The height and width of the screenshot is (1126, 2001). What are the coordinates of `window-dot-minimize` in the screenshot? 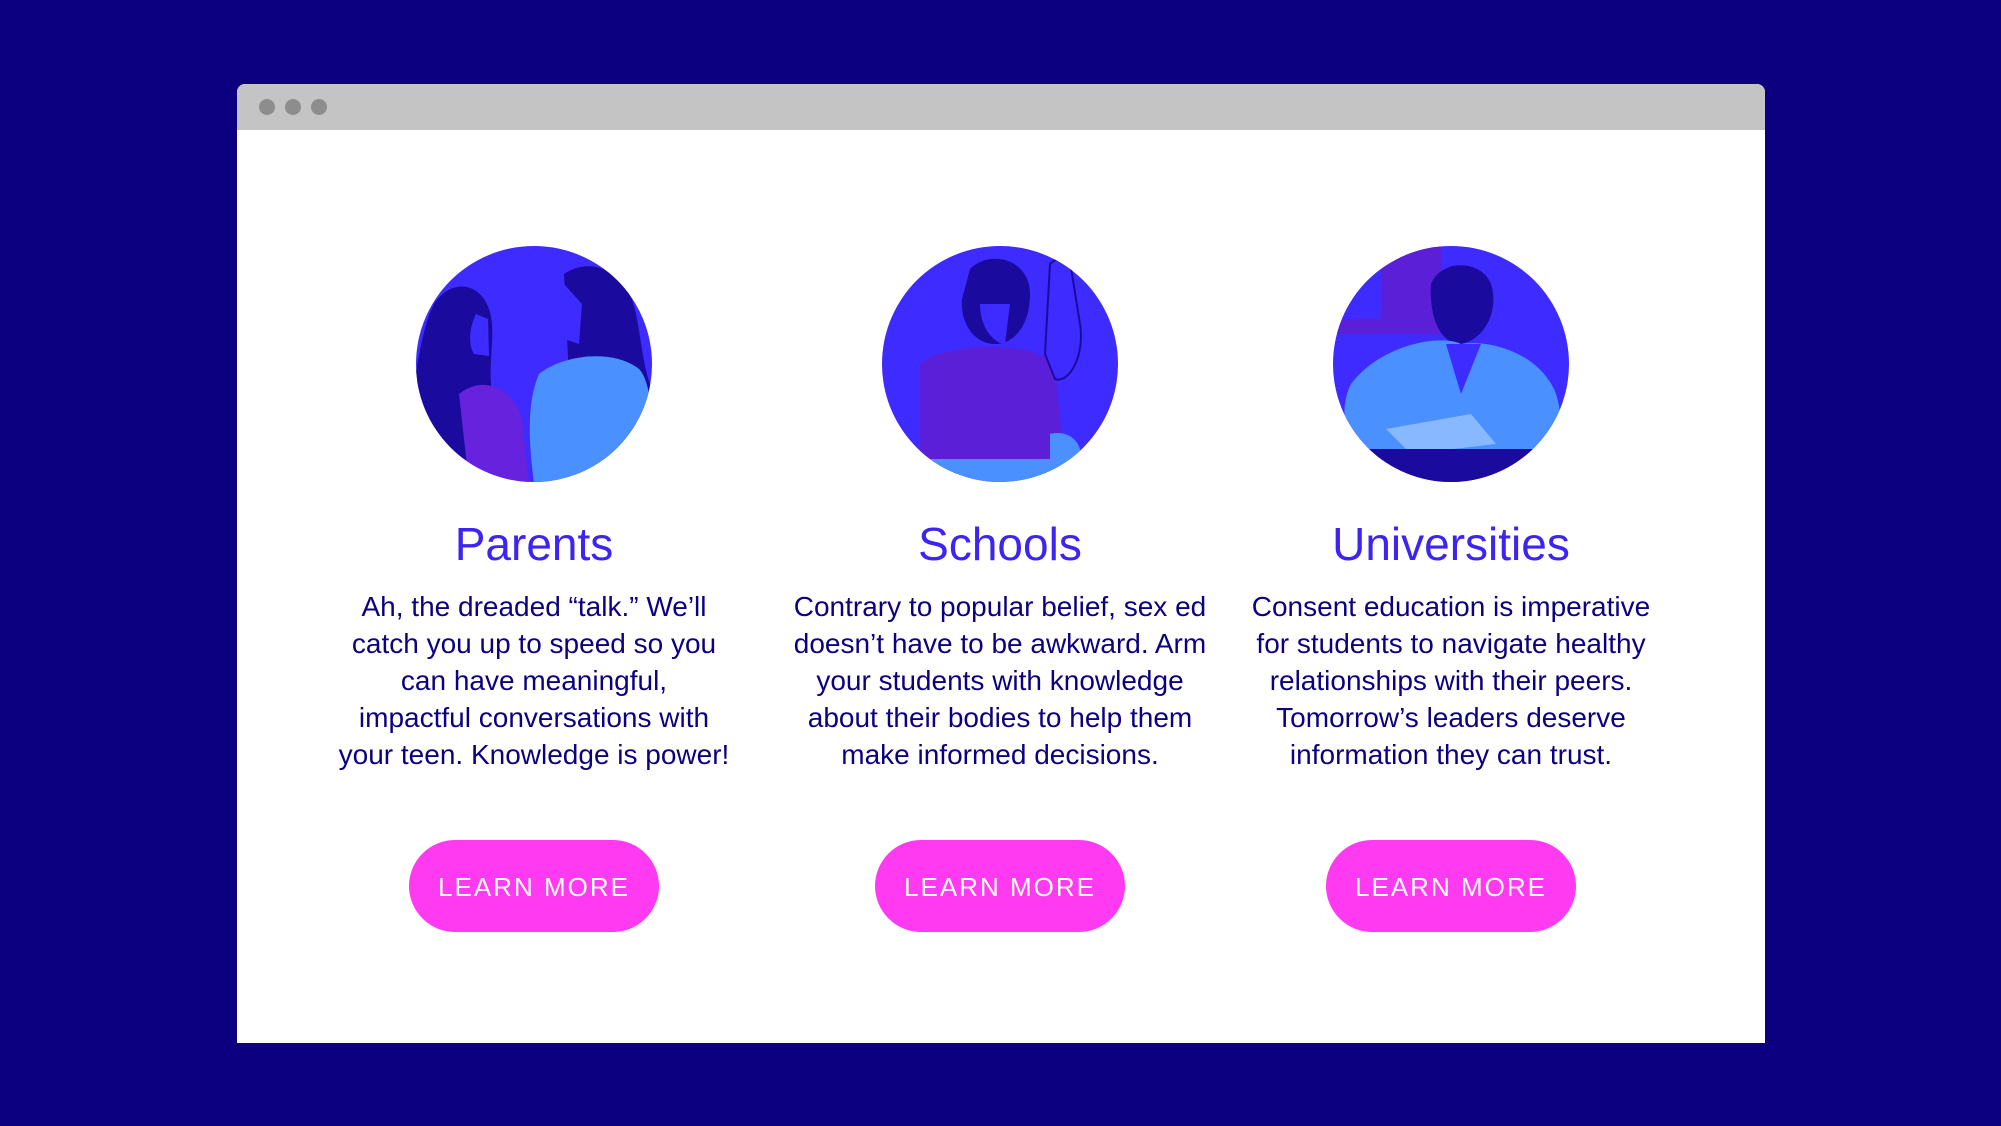 It's located at (293, 107).